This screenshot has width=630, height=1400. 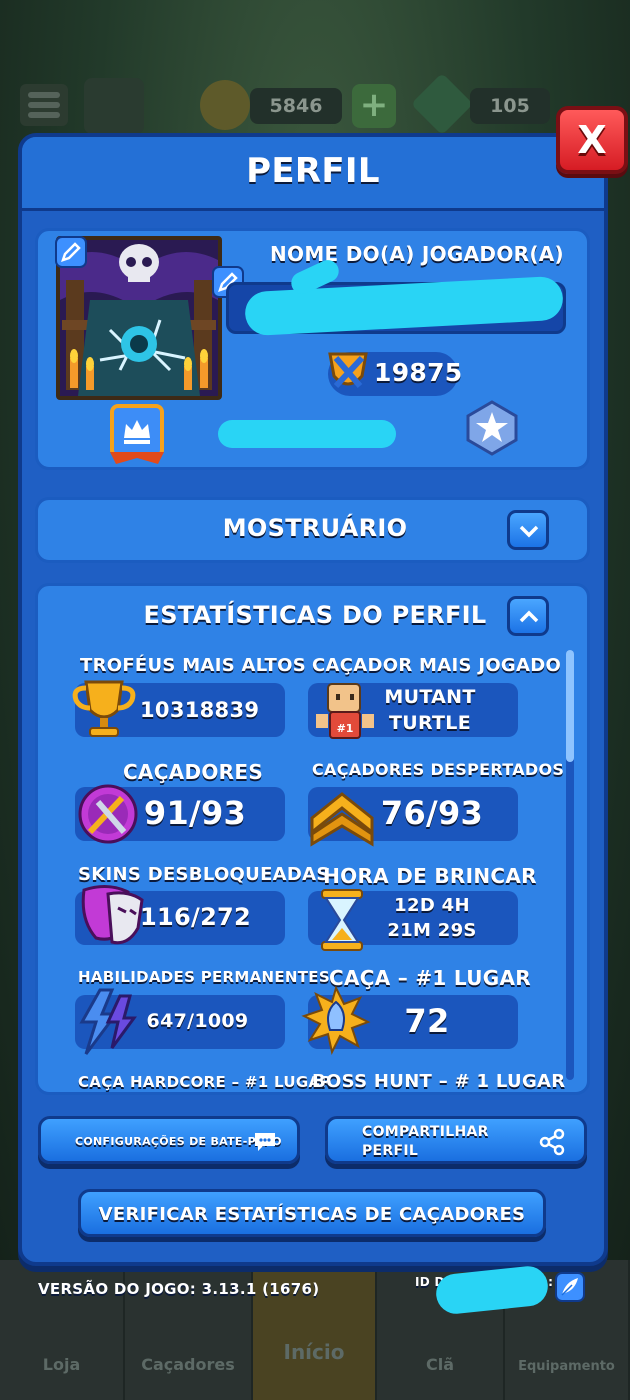 I want to click on lightning-icon, so click(x=108, y=1021).